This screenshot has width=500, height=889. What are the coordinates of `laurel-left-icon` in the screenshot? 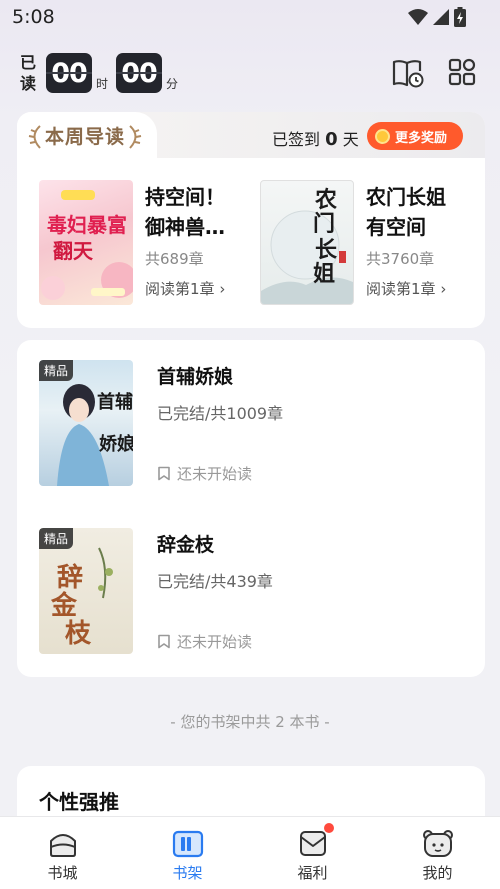 It's located at (34, 137).